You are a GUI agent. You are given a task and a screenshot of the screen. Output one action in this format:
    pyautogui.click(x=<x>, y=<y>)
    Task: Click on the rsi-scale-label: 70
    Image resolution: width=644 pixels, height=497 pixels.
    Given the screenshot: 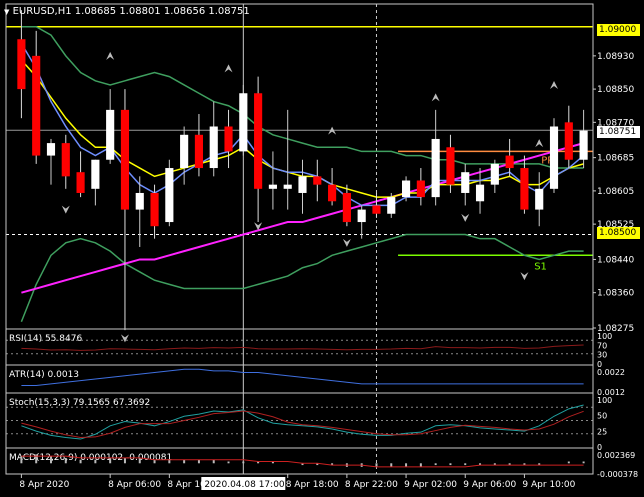 What is the action you would take?
    pyautogui.click(x=602, y=345)
    